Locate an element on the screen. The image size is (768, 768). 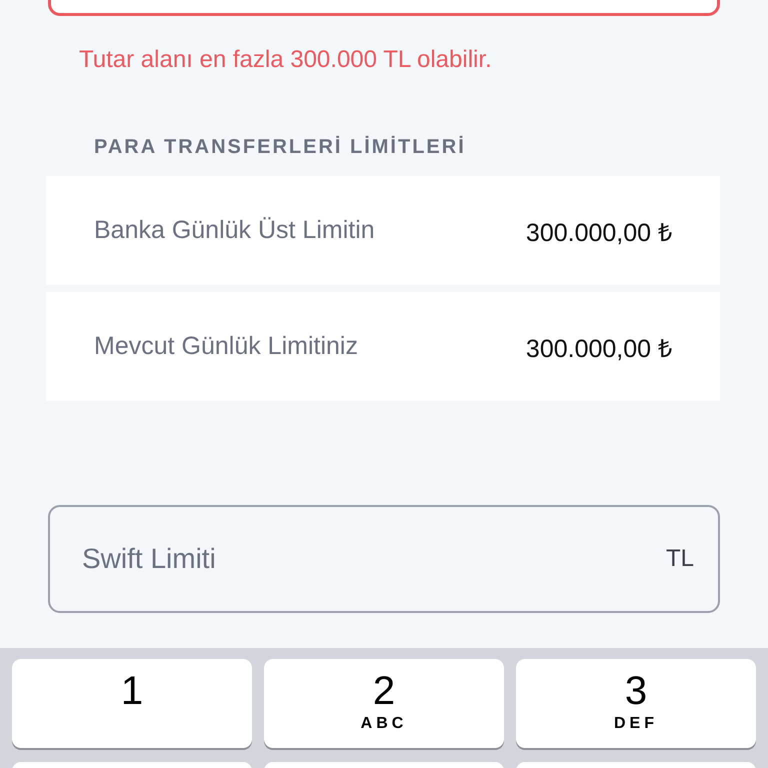
limit-label: Banka Günlük Üst Limitin is located at coordinates (234, 230).